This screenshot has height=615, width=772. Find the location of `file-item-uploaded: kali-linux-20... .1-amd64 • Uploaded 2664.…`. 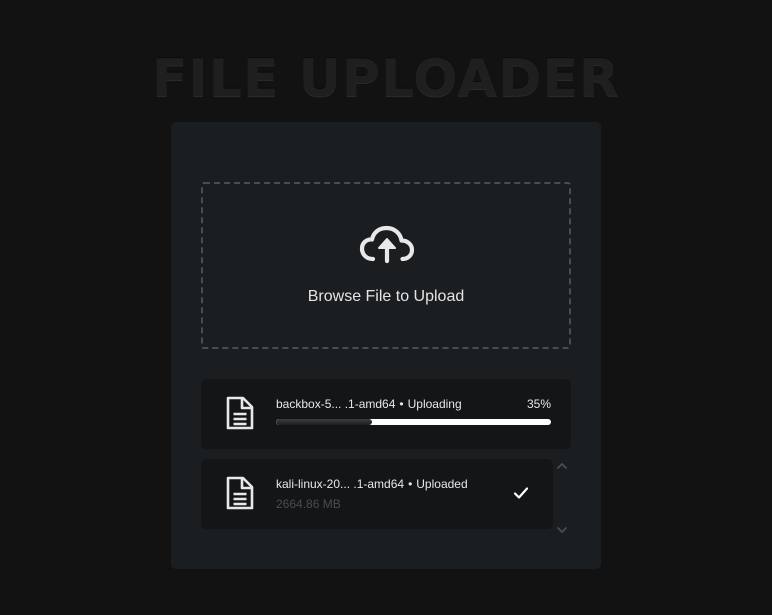

file-item-uploaded: kali-linux-20... .1-amd64 • Uploaded 2664.… is located at coordinates (377, 494).